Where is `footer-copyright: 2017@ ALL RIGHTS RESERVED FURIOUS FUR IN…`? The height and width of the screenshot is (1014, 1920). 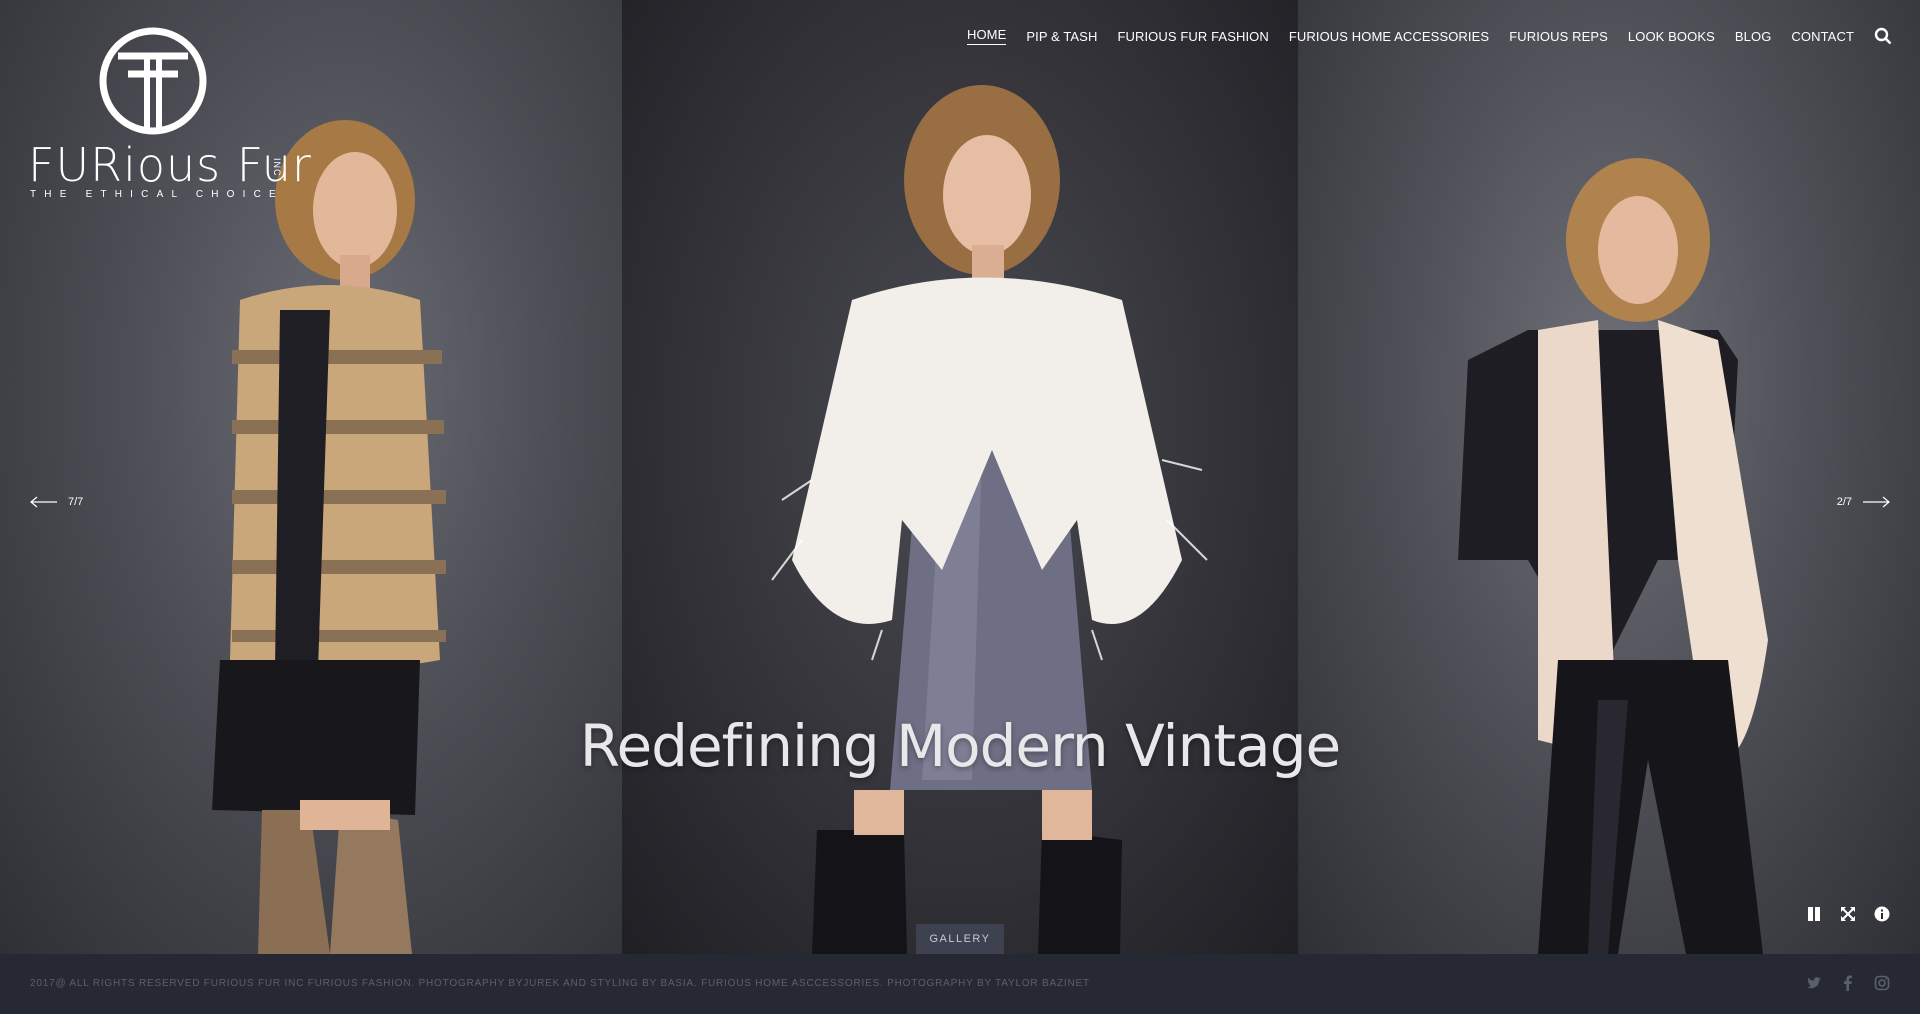
footer-copyright: 2017@ ALL RIGHTS RESERVED FURIOUS FUR IN… is located at coordinates (560, 983).